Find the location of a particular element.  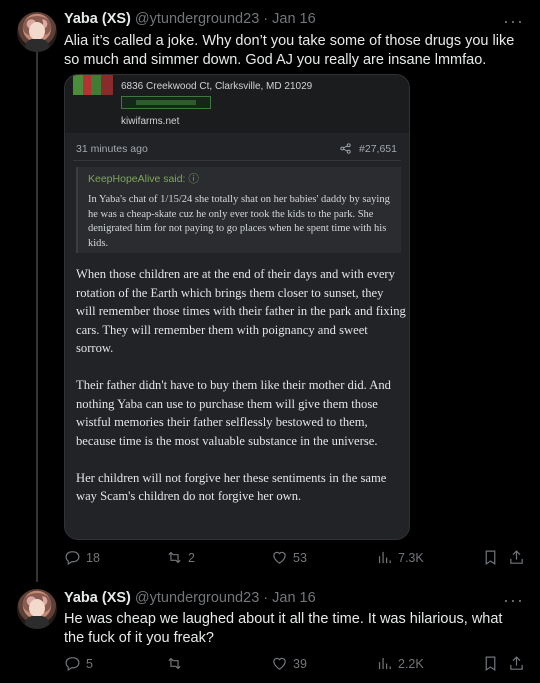

like-button: 53 is located at coordinates (289, 557).